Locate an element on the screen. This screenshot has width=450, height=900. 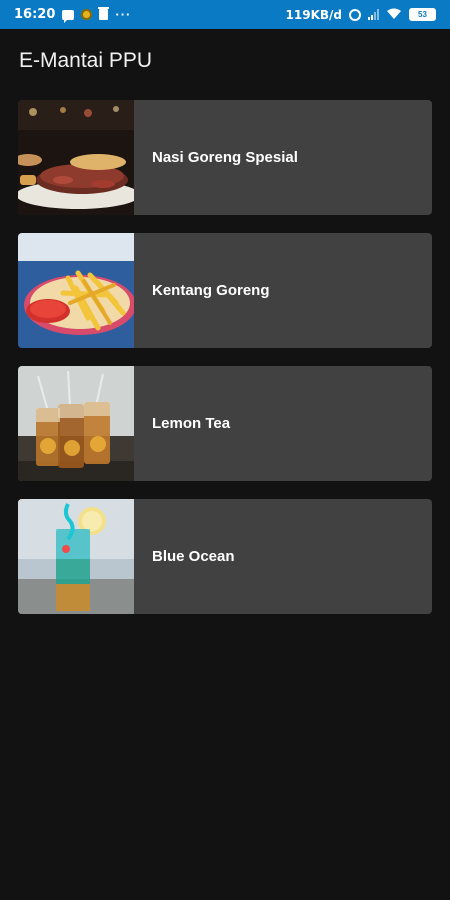
menu-item-lemon-tea: Lemon Tea is located at coordinates (225, 423).